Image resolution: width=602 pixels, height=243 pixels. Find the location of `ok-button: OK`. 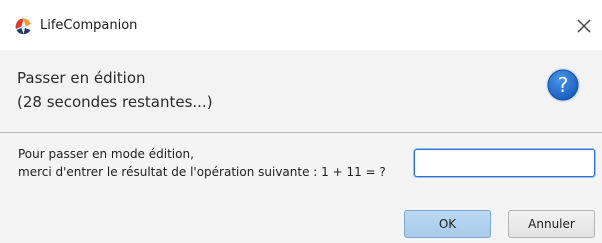

ok-button: OK is located at coordinates (447, 224).